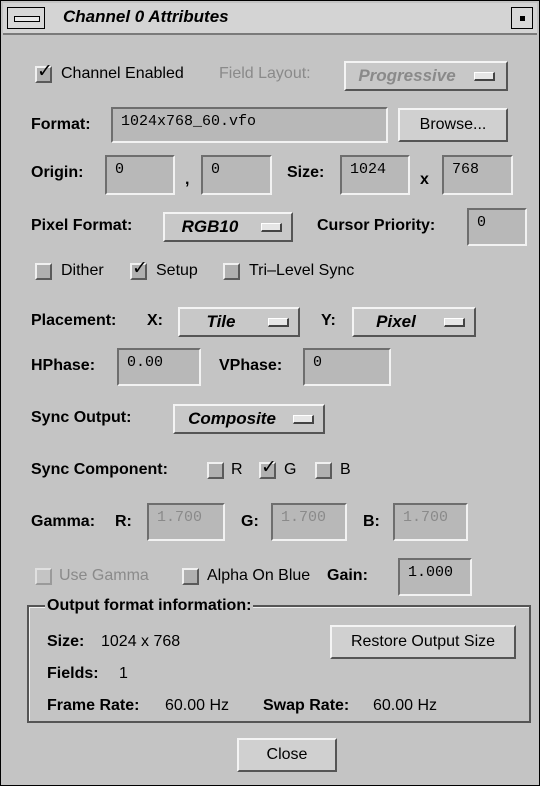 The image size is (542, 788). Describe the element at coordinates (221, 321) in the screenshot. I see `placement-x-value: Tile` at that location.